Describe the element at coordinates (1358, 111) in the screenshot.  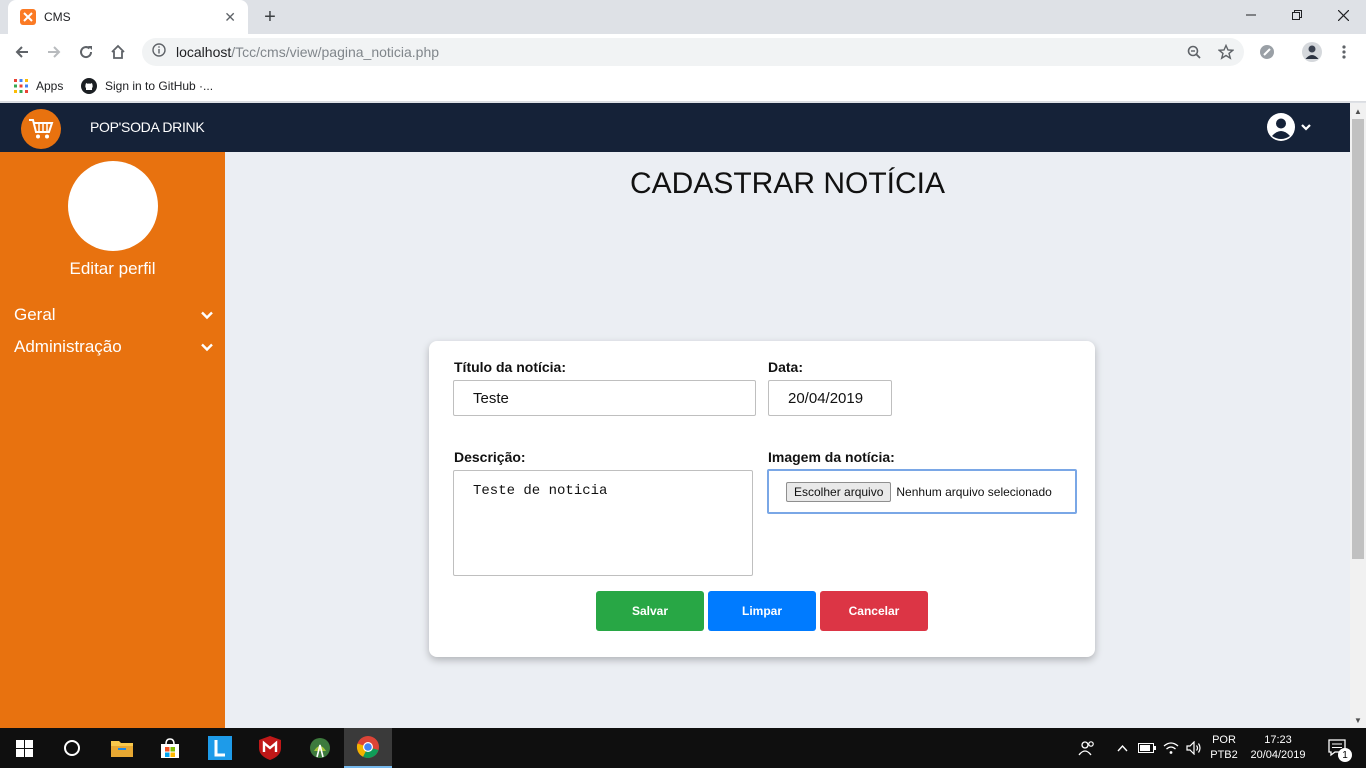
I see `scroll-up-icon: ▲` at that location.